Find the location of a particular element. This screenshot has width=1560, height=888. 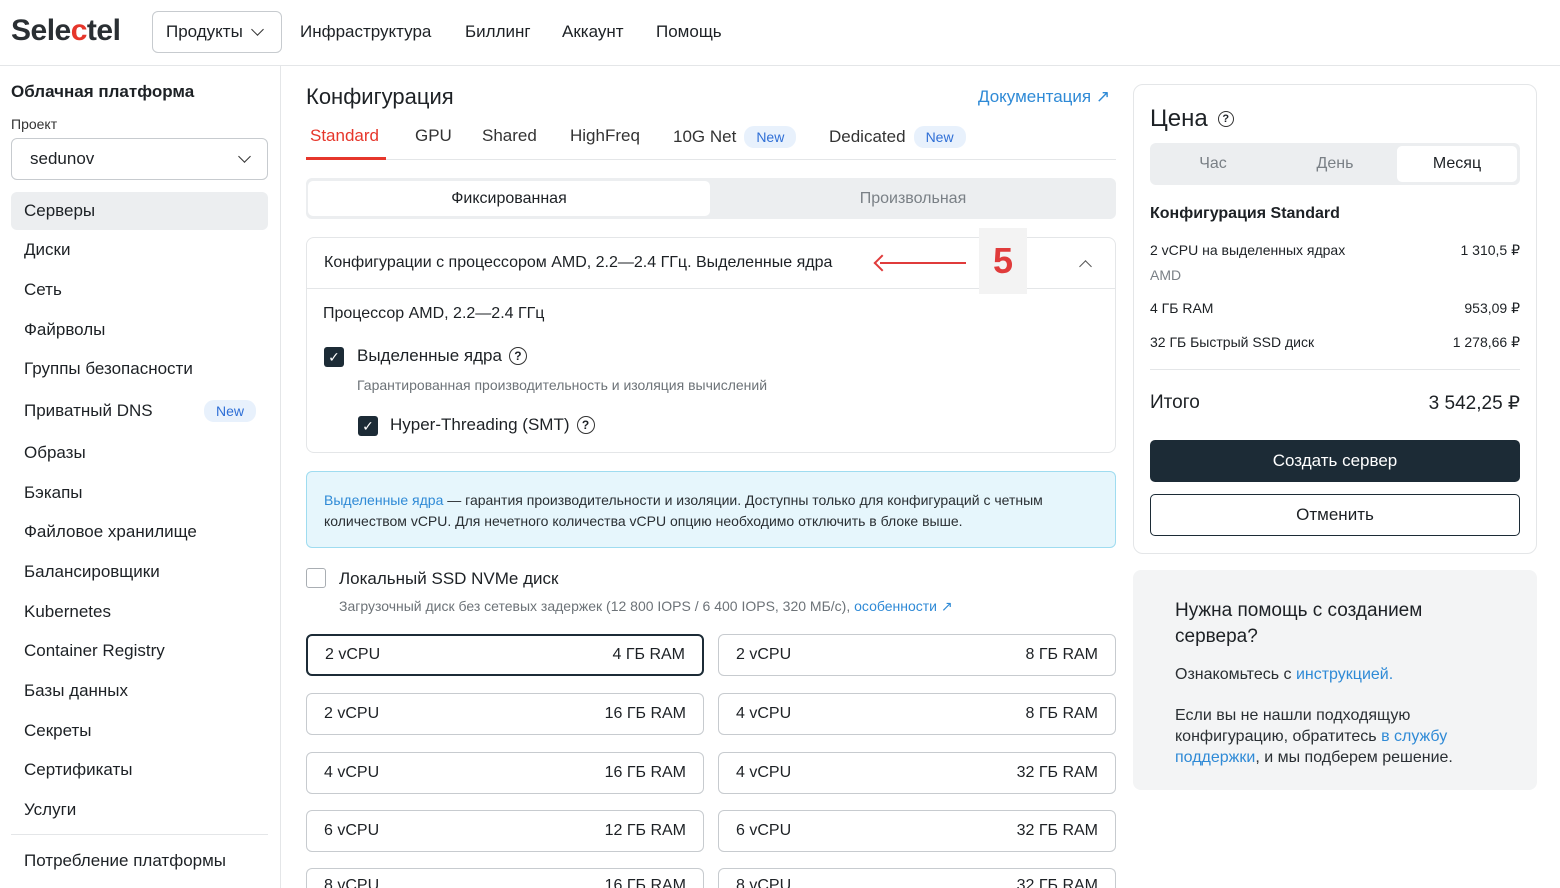

sidebar-item-private-dns: Приватный DNS New is located at coordinates (139, 411).